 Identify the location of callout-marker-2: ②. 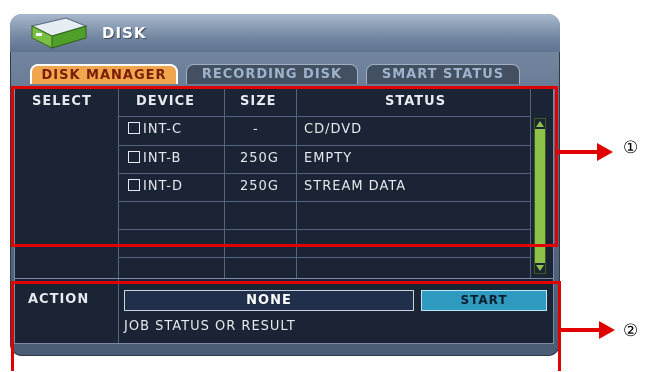
(631, 331).